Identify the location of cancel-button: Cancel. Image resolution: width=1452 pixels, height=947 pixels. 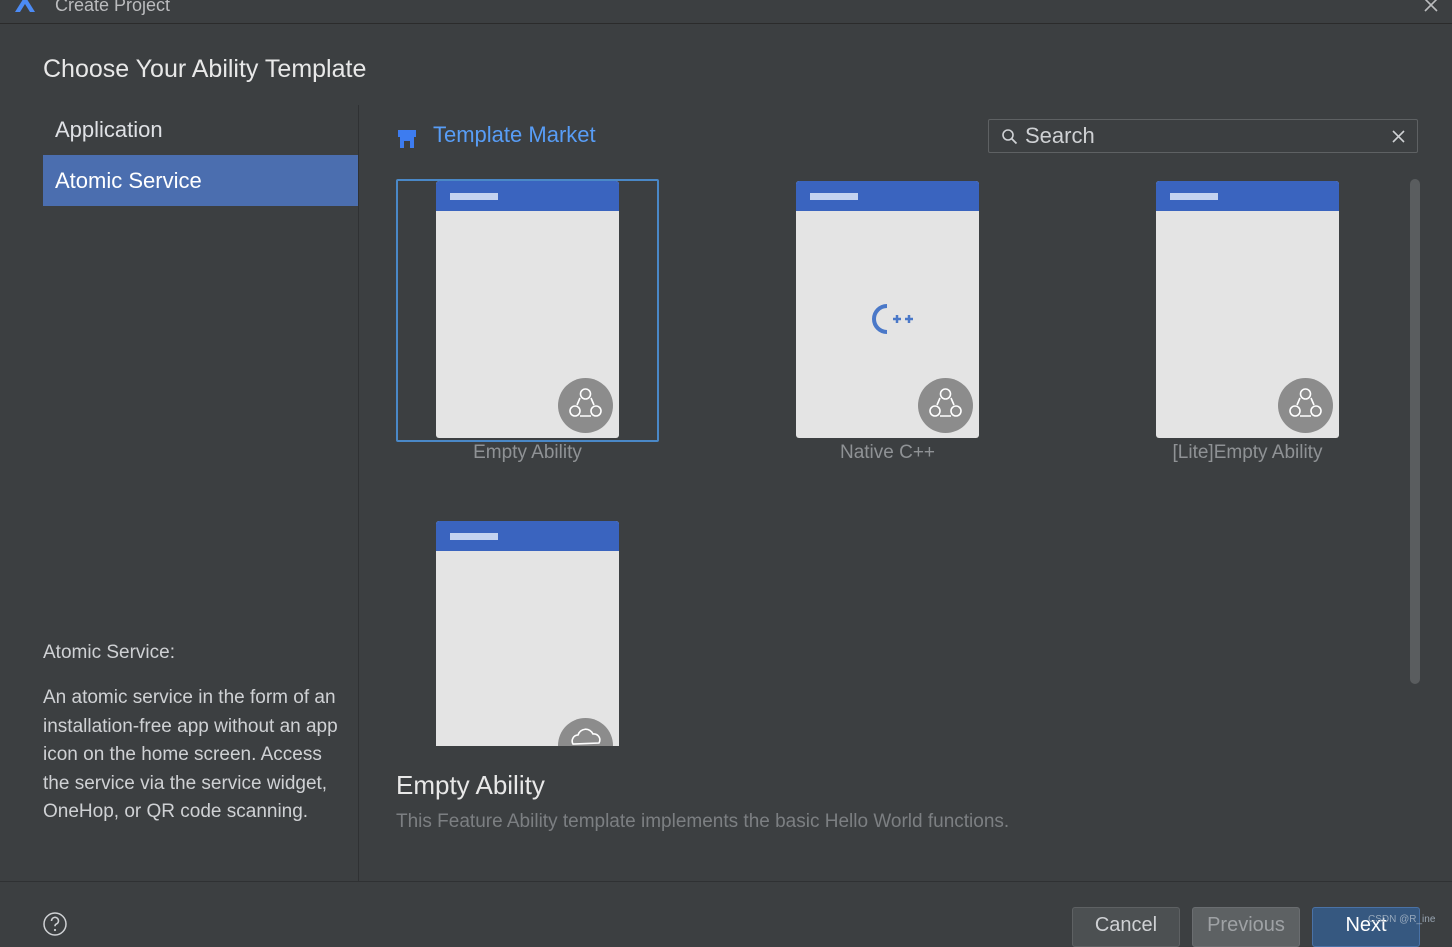
(1126, 927).